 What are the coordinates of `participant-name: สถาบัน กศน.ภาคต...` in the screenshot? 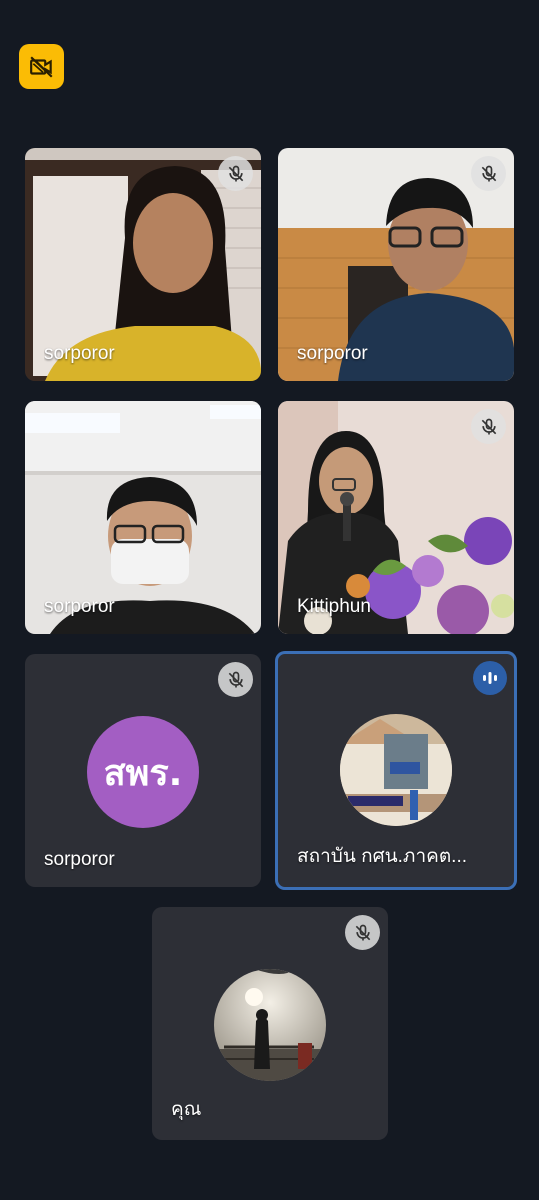 It's located at (382, 856).